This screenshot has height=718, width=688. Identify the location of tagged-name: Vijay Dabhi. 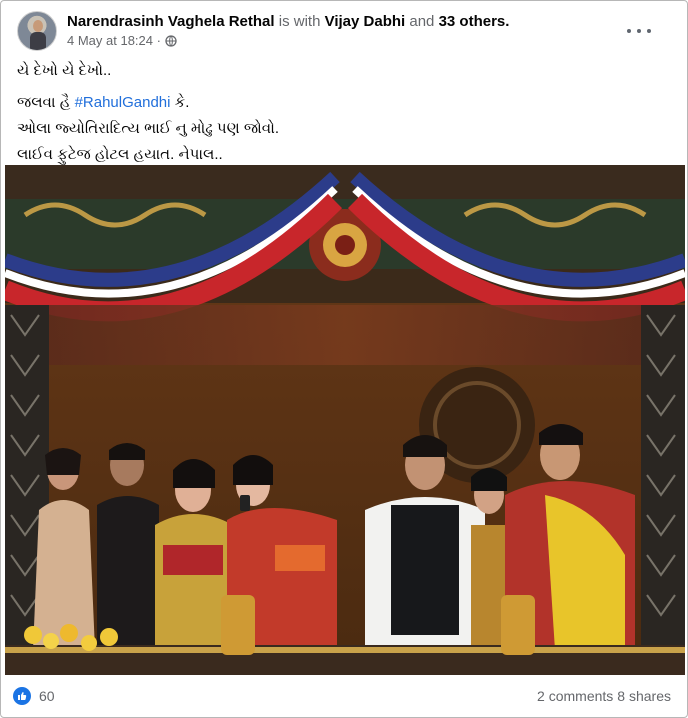
(365, 21).